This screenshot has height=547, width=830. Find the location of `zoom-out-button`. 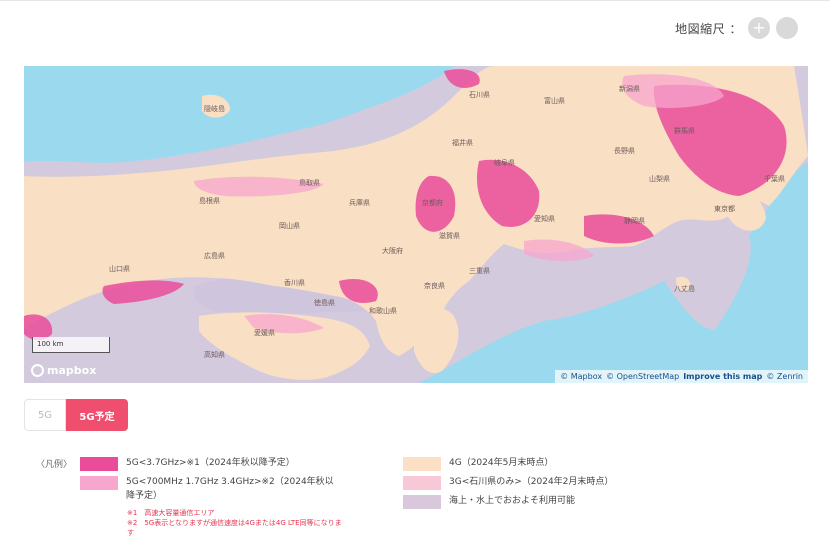

zoom-out-button is located at coordinates (787, 28).